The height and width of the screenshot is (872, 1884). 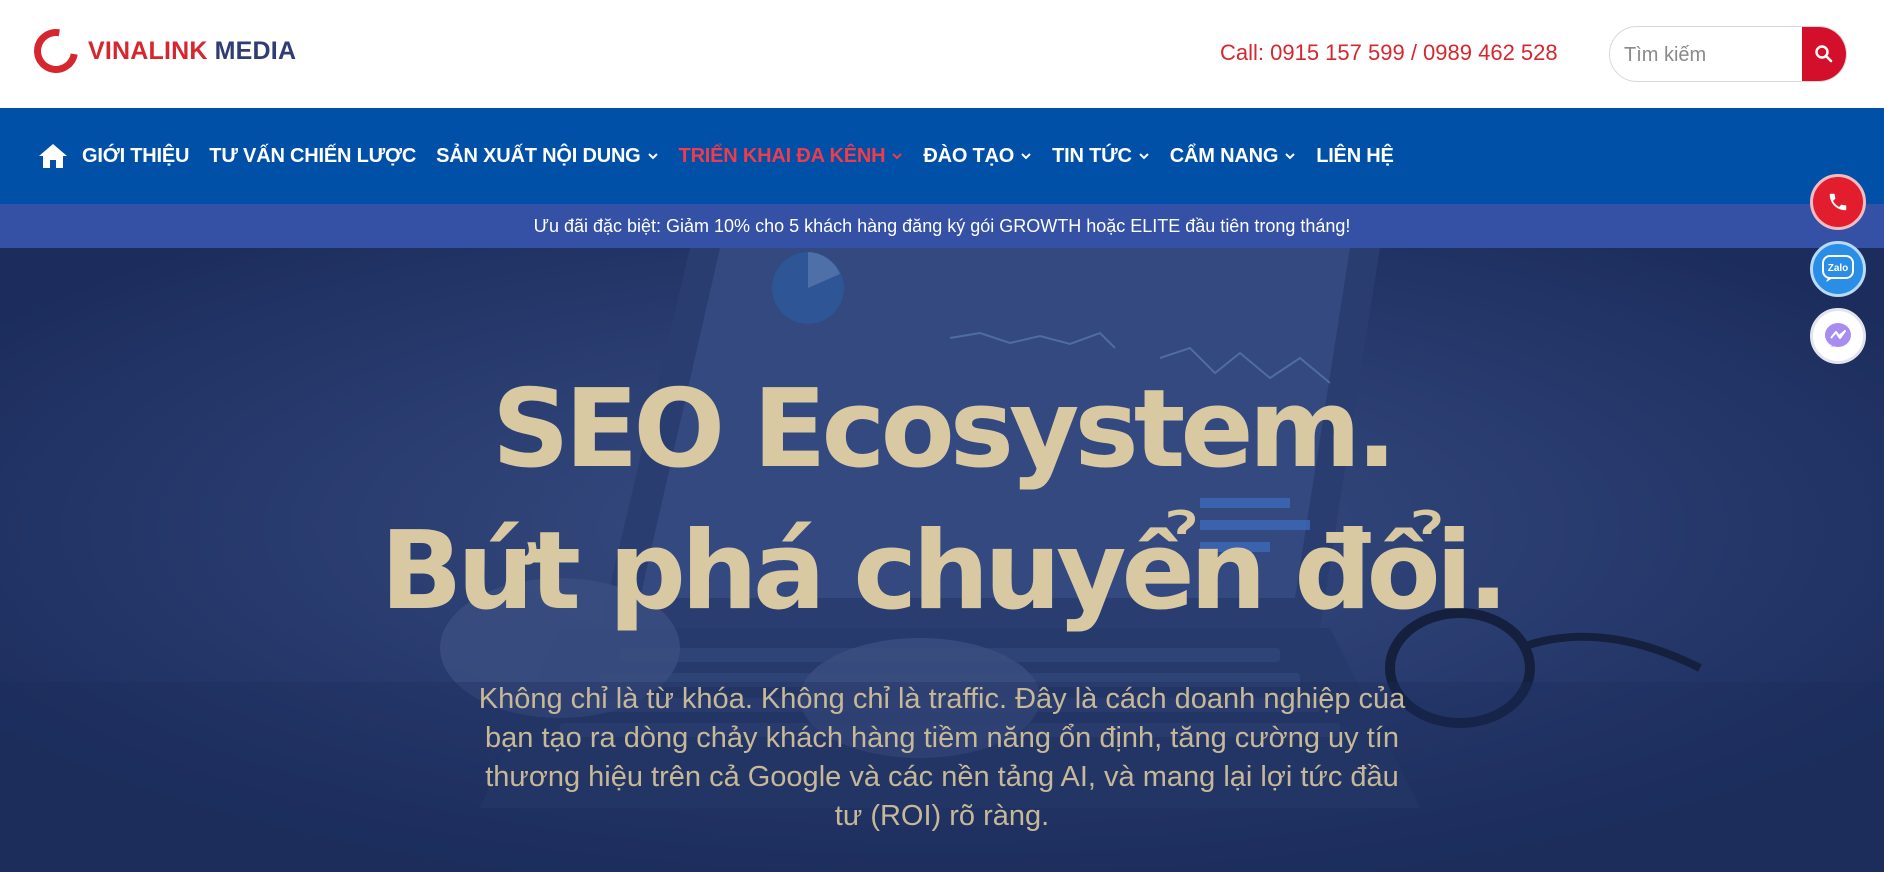 I want to click on zalo-icon: Zalo, so click(x=1838, y=268).